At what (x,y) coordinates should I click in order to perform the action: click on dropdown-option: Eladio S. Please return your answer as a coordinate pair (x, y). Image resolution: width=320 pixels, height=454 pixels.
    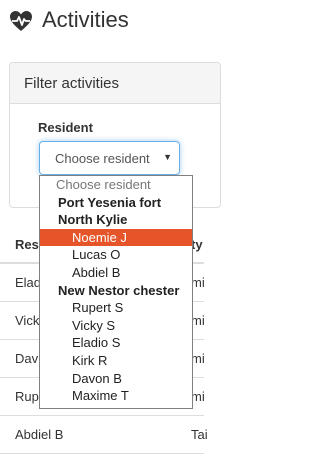
    Looking at the image, I should click on (116, 343).